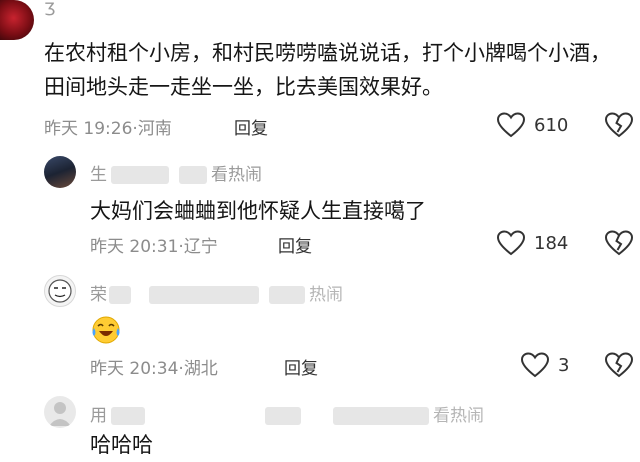 The image size is (640, 462). I want to click on like-button: 184, so click(532, 243).